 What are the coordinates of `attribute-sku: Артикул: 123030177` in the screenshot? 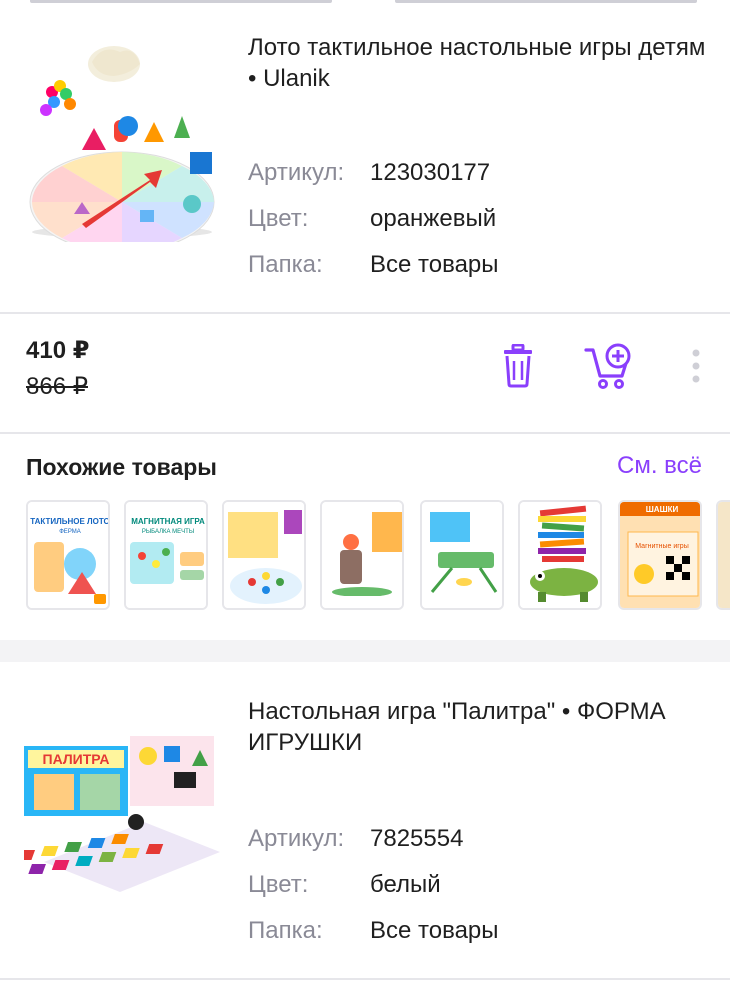 It's located at (369, 172).